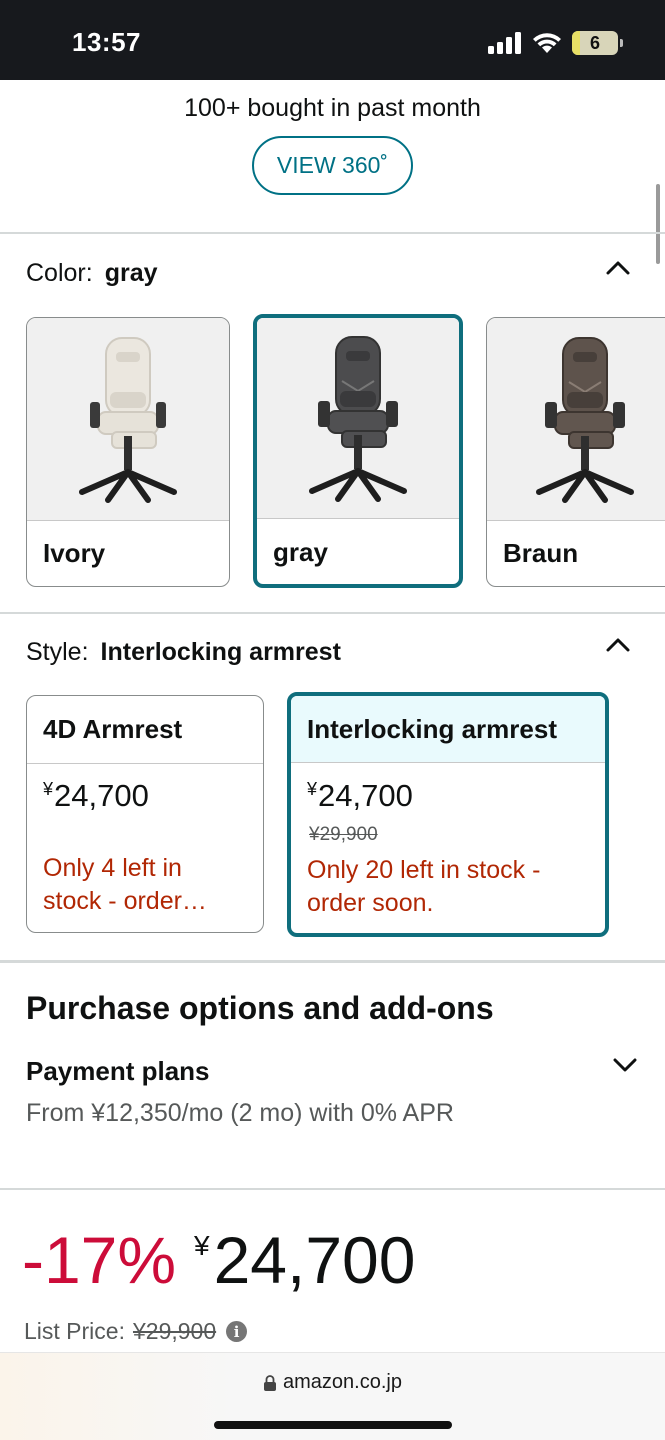 The width and height of the screenshot is (665, 1440). Describe the element at coordinates (260, 1008) in the screenshot. I see `purchase-options-title: Purchase options and add-ons` at that location.